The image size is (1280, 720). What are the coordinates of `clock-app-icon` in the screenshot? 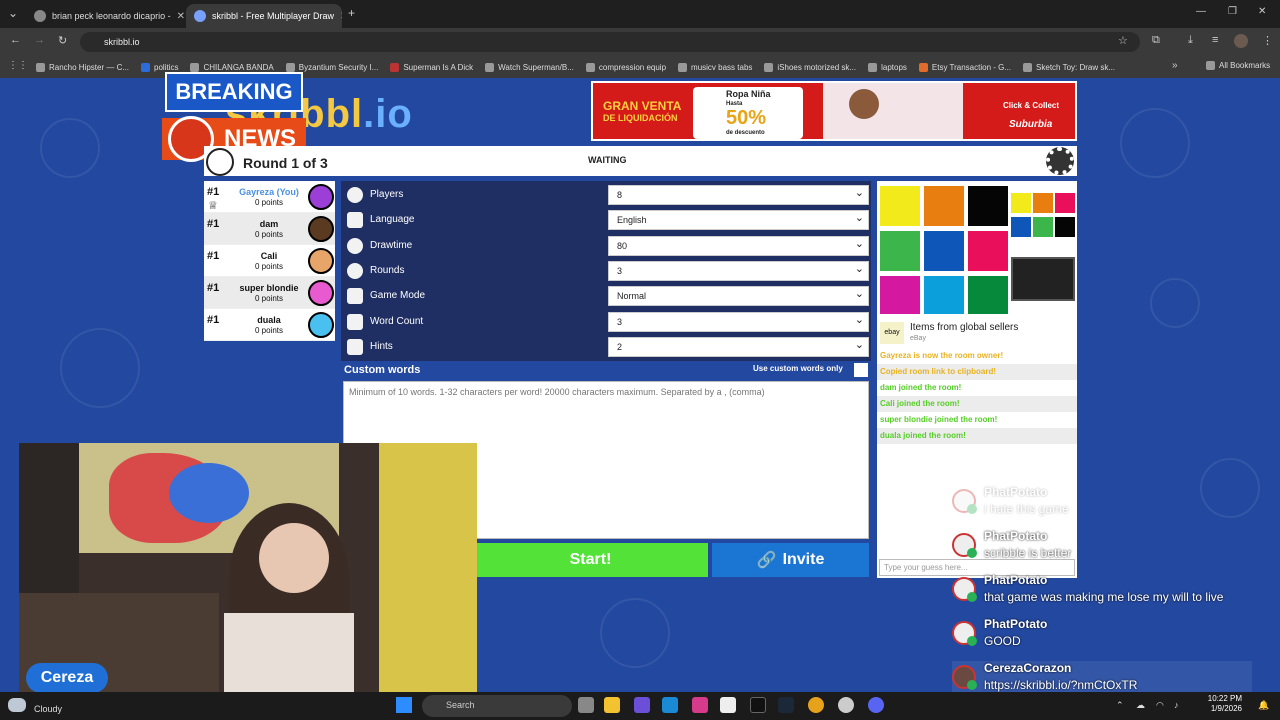 It's located at (846, 705).